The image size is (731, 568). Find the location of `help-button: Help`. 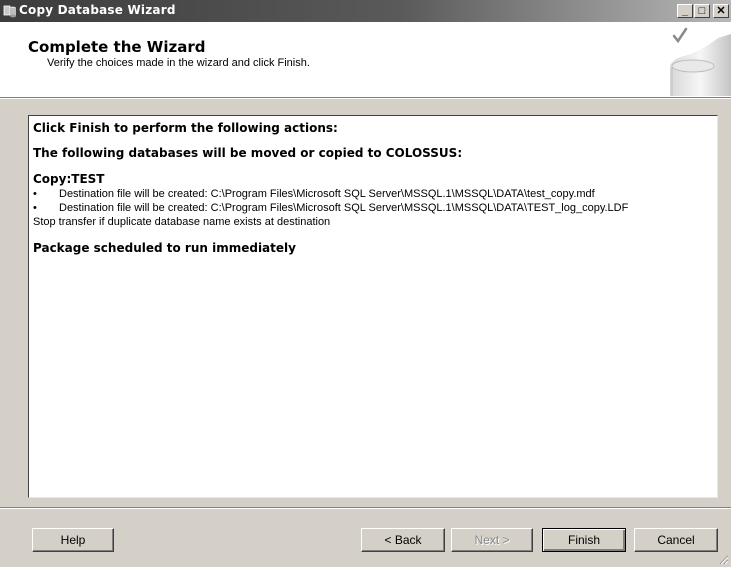

help-button: Help is located at coordinates (73, 540).